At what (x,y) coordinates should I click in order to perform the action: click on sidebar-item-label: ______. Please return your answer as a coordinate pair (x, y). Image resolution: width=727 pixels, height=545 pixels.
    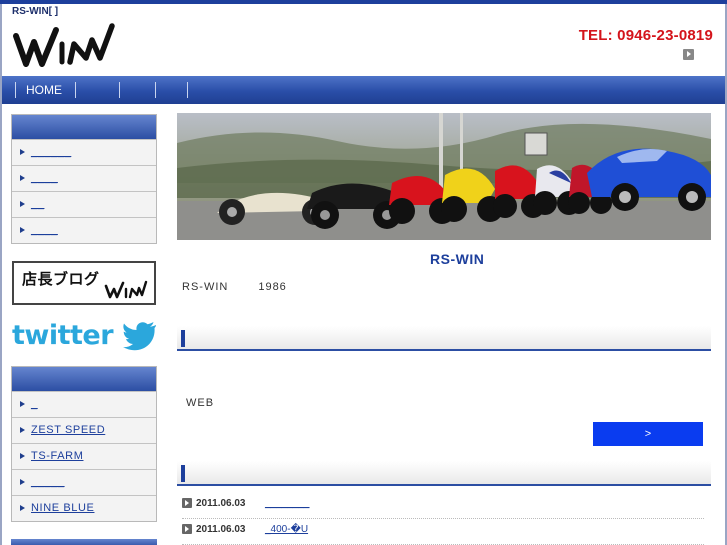
    Looking at the image, I should click on (51, 152).